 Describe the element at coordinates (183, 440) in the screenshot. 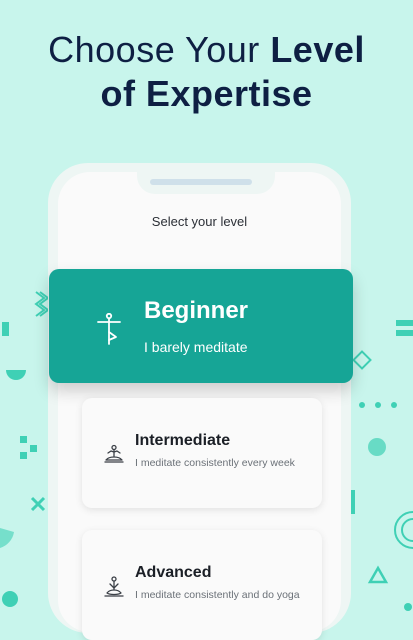

I see `level-title: Intermediate` at that location.